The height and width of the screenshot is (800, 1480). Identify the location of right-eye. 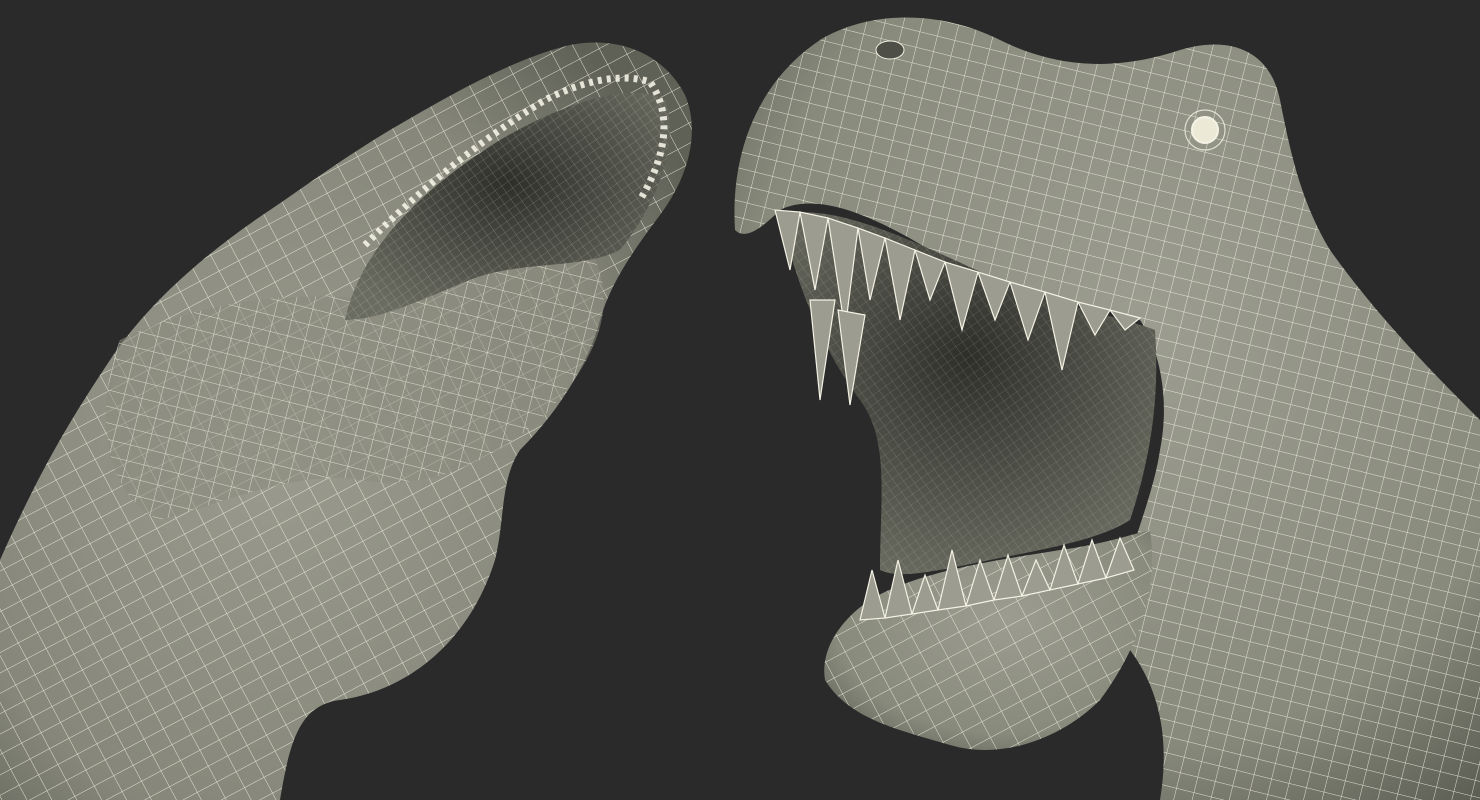
(1205, 130).